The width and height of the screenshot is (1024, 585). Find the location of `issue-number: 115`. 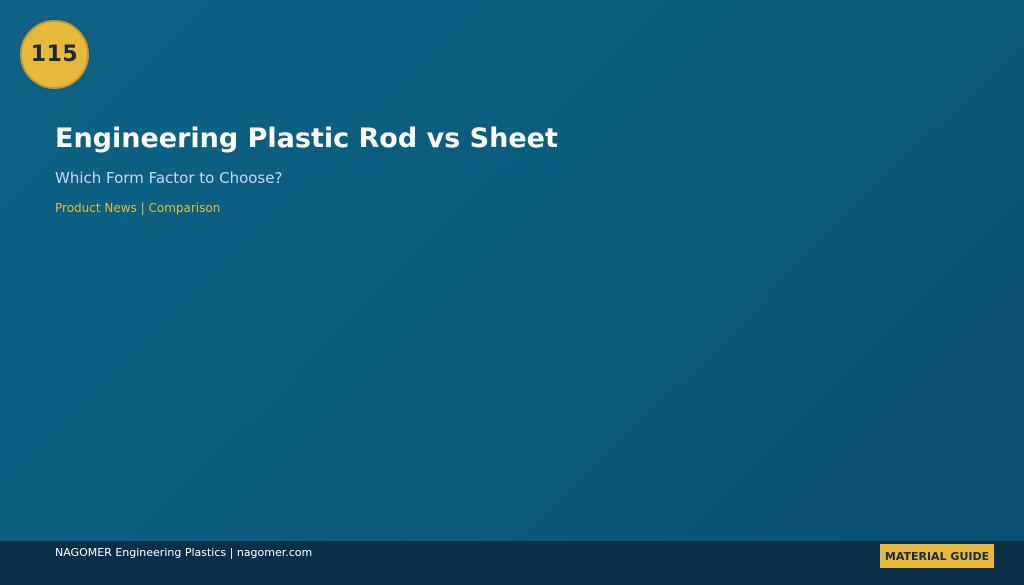

issue-number: 115 is located at coordinates (54, 54).